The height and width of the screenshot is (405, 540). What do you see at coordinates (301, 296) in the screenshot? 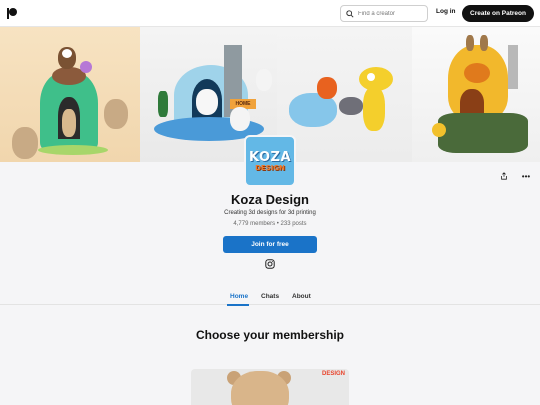
I see `tab-about: About` at bounding box center [301, 296].